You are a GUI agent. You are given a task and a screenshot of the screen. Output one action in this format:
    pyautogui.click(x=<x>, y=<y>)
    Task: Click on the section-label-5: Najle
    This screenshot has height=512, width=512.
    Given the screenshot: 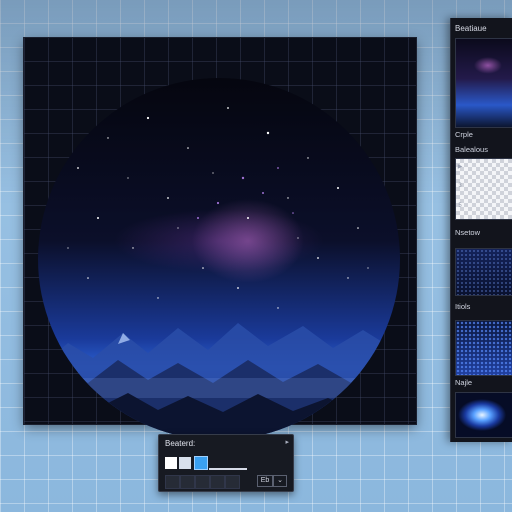 What is the action you would take?
    pyautogui.click(x=464, y=382)
    